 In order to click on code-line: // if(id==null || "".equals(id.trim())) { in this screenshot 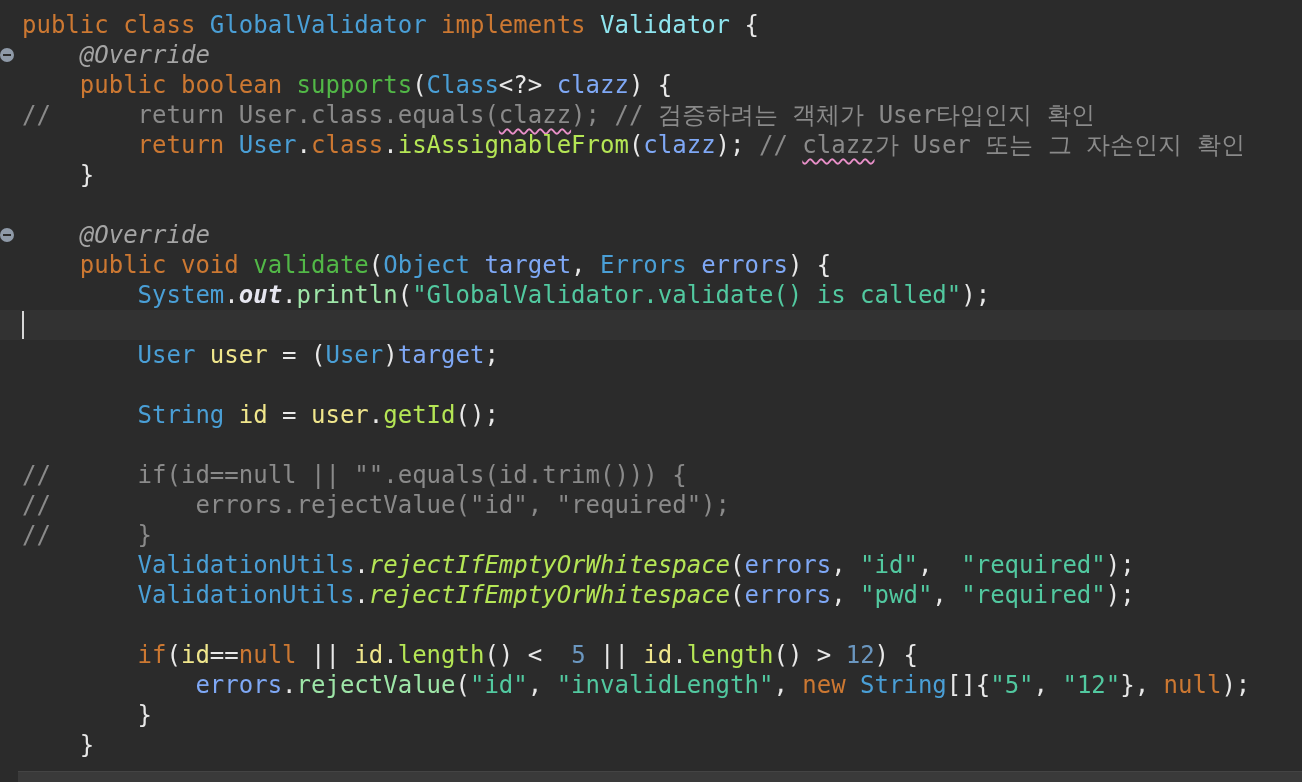, I will do `click(354, 475)`.